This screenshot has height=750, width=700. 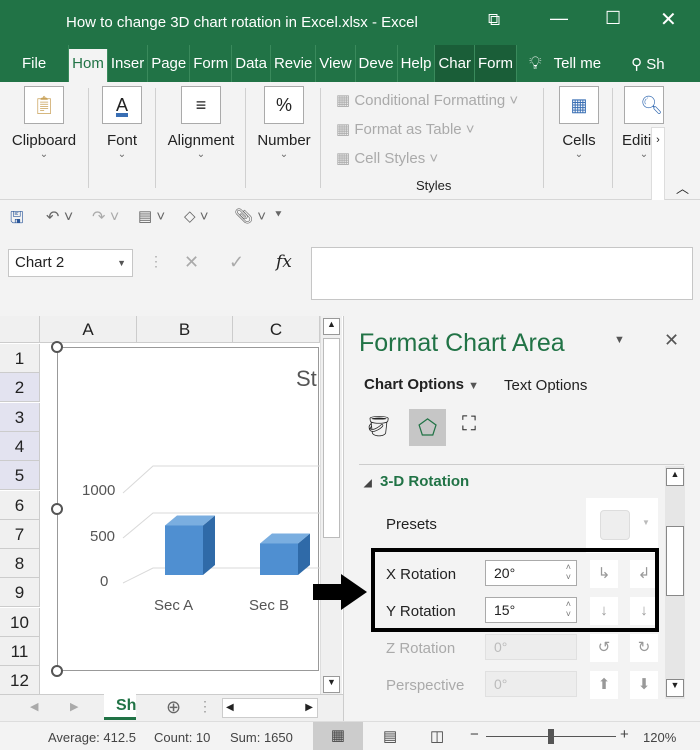 I want to click on column-header-c: C, so click(x=276, y=329).